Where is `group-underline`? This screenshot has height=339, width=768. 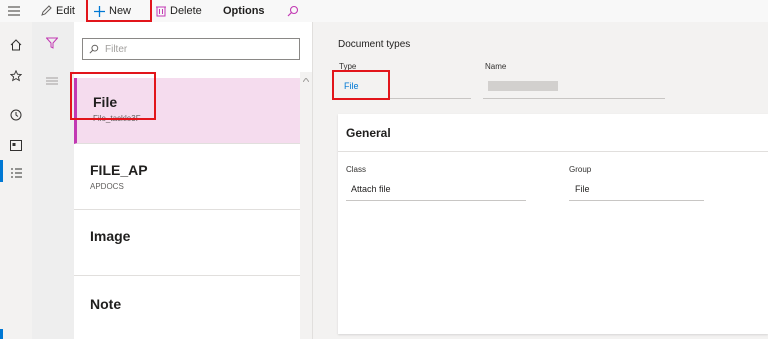 group-underline is located at coordinates (636, 200).